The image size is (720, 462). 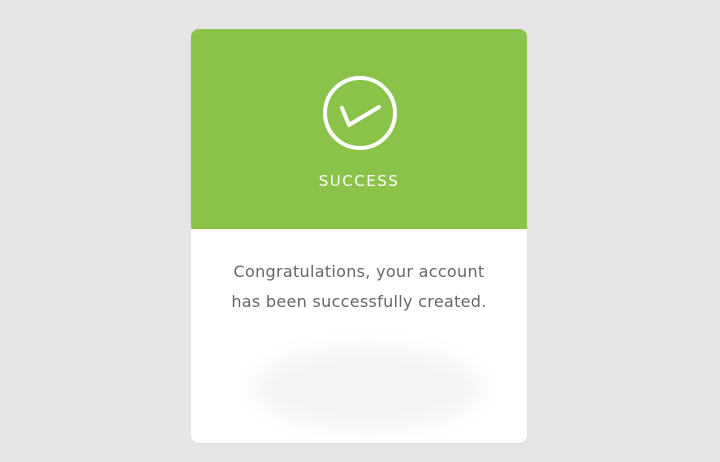 What do you see at coordinates (359, 301) in the screenshot?
I see `message-line-2: has been successfully created.` at bounding box center [359, 301].